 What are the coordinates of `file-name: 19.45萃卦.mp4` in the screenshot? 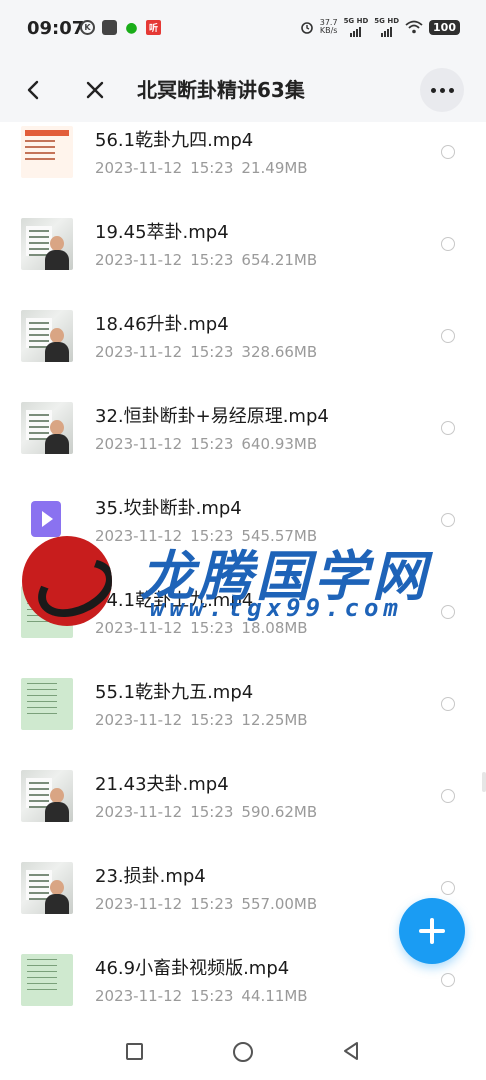 It's located at (162, 232).